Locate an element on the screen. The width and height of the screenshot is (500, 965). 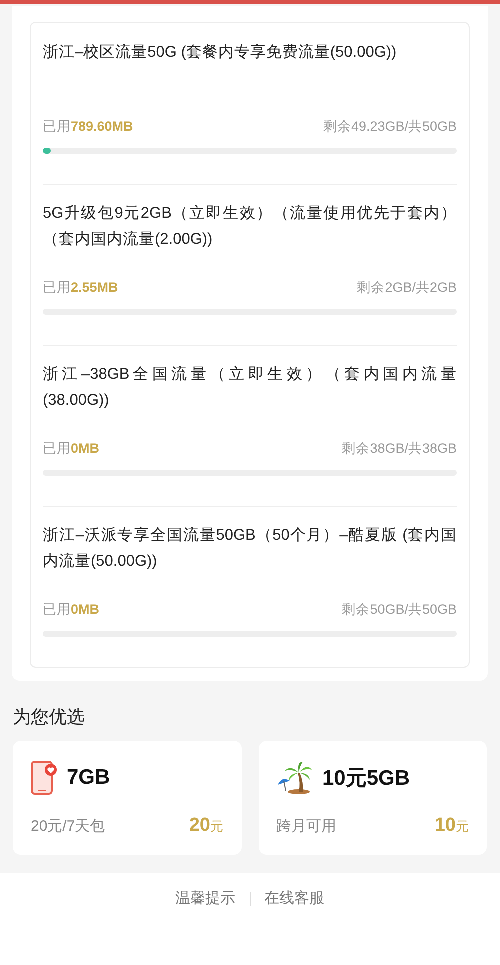
used-amount: 2.55MB is located at coordinates (94, 287).